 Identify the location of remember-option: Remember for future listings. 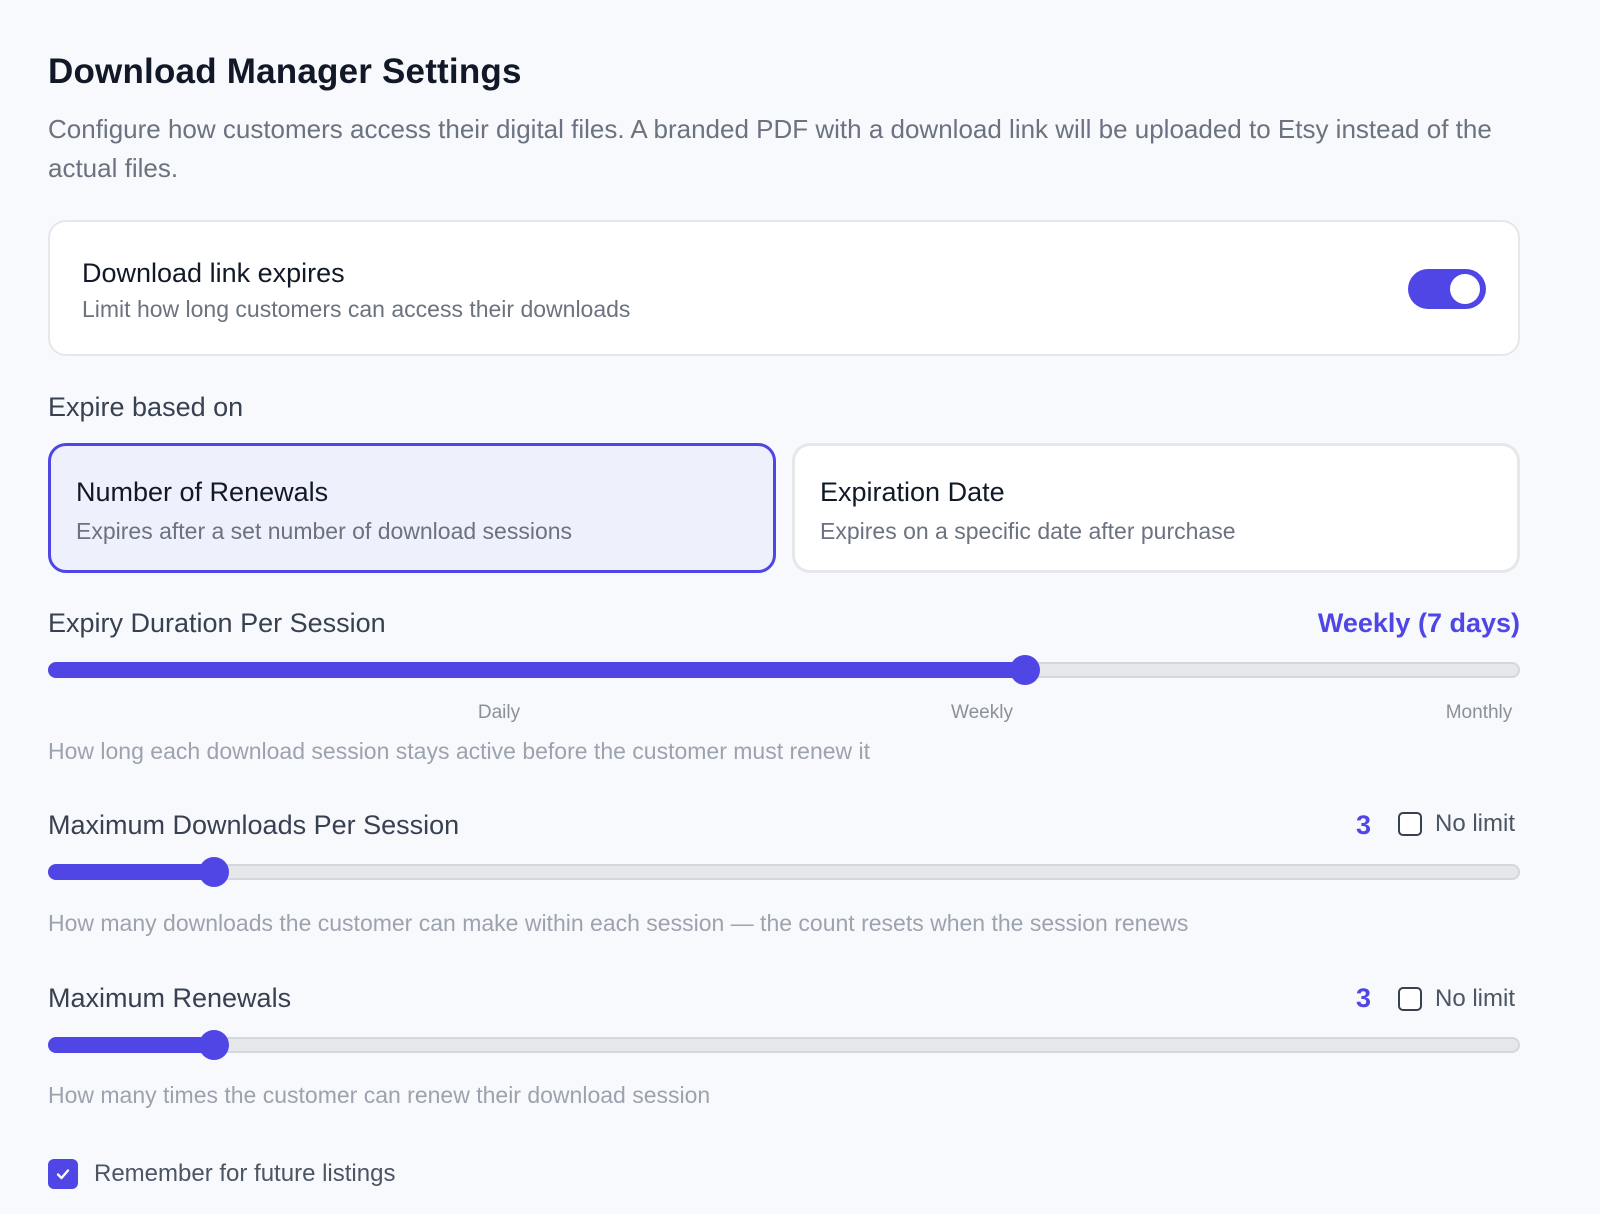
(221, 1174).